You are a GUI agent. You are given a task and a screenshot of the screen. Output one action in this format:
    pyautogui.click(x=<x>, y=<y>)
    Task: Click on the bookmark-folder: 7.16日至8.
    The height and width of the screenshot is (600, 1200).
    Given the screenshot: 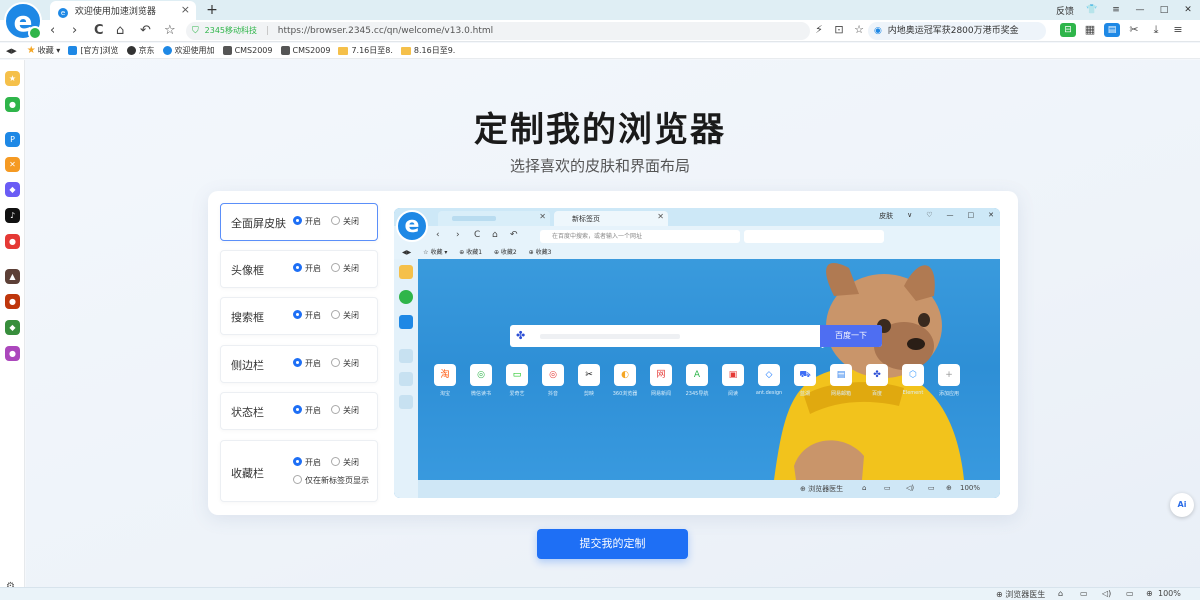 What is the action you would take?
    pyautogui.click(x=365, y=50)
    